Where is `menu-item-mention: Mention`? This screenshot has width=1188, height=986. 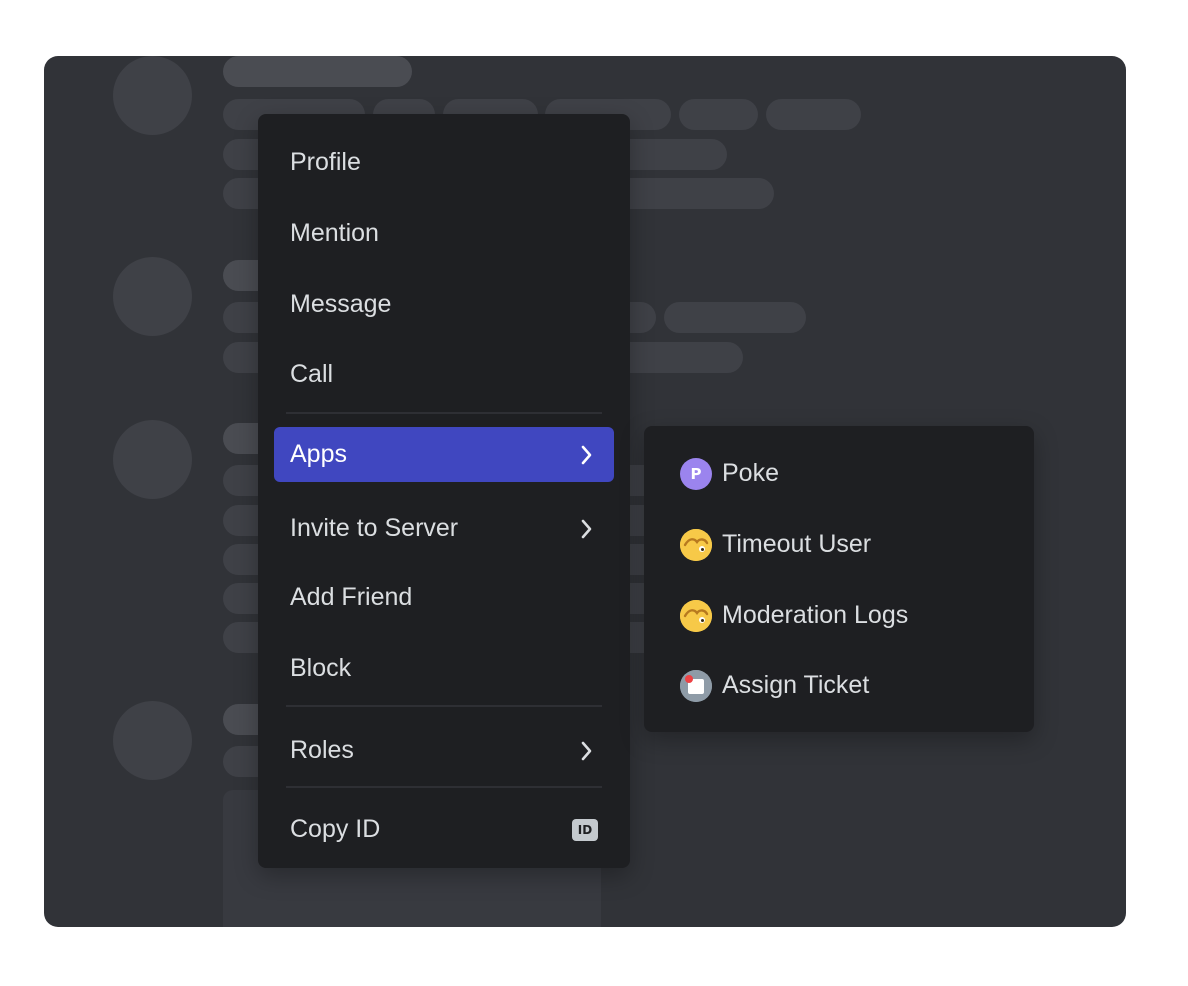
menu-item-mention: Mention is located at coordinates (444, 233).